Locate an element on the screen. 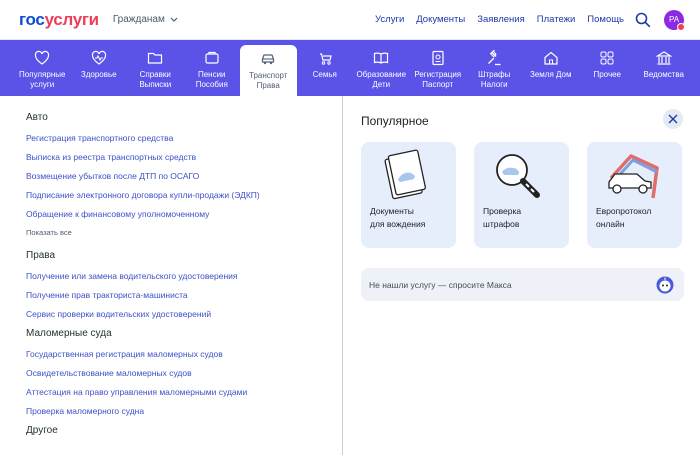 This screenshot has width=700, height=455. card-driving-documents: Документы для вождения is located at coordinates (408, 195).